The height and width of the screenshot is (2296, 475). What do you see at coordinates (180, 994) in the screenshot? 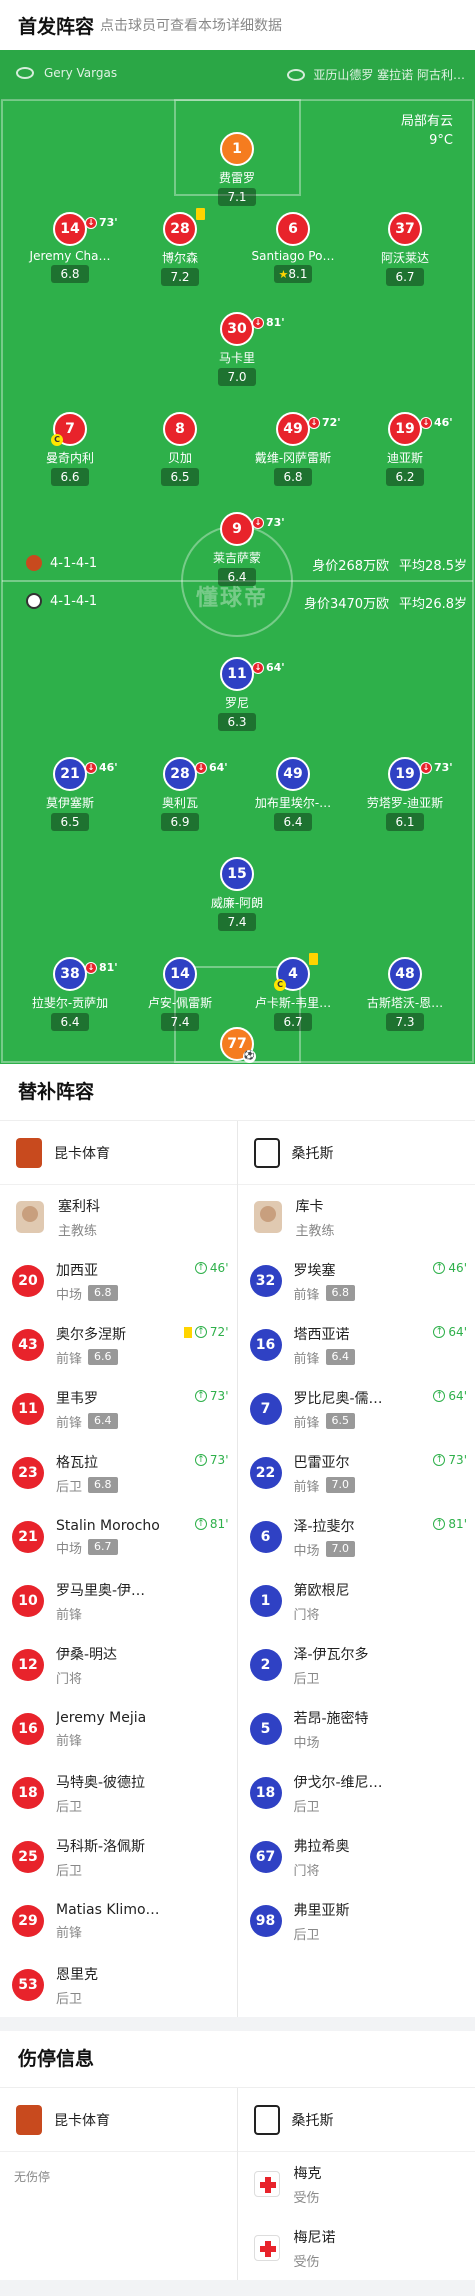
I see `player-card: 14 卢安-佩雷斯 7.4` at bounding box center [180, 994].